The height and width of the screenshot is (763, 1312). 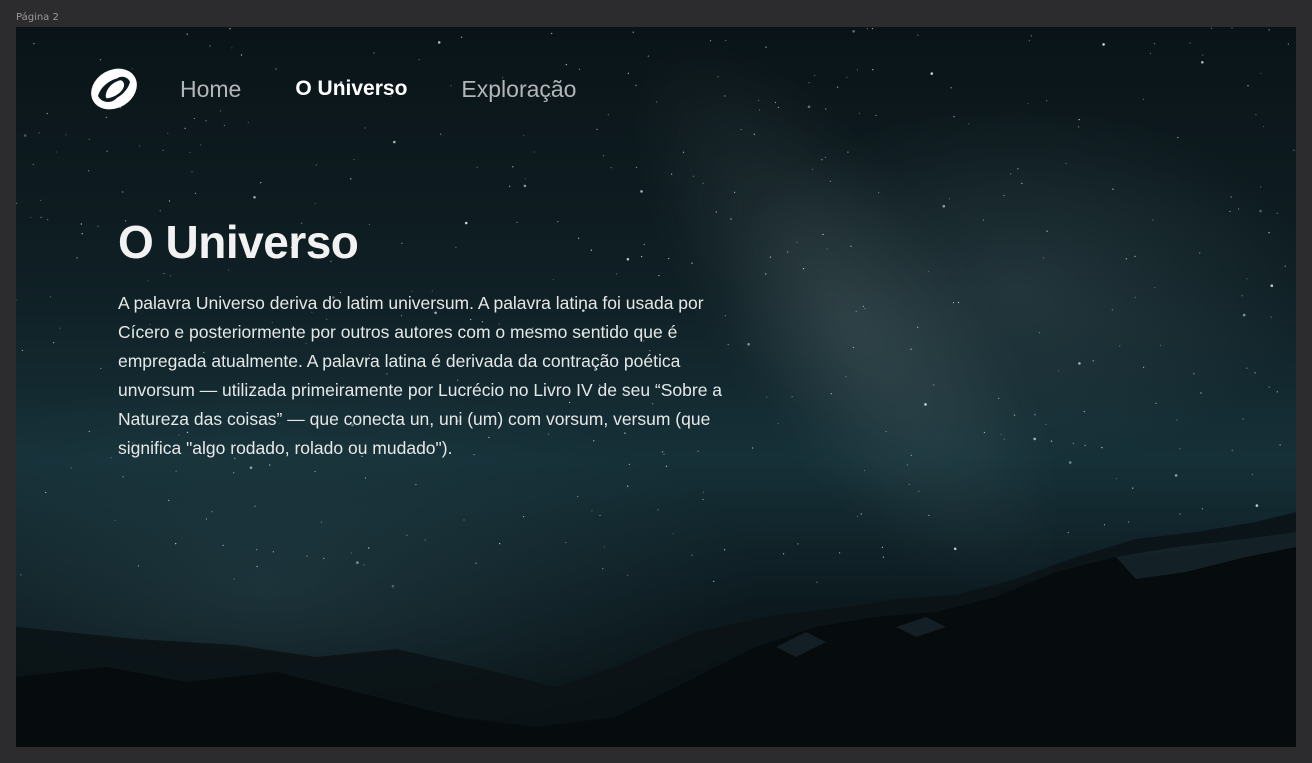 What do you see at coordinates (238, 242) in the screenshot?
I see `page-title: O Universo` at bounding box center [238, 242].